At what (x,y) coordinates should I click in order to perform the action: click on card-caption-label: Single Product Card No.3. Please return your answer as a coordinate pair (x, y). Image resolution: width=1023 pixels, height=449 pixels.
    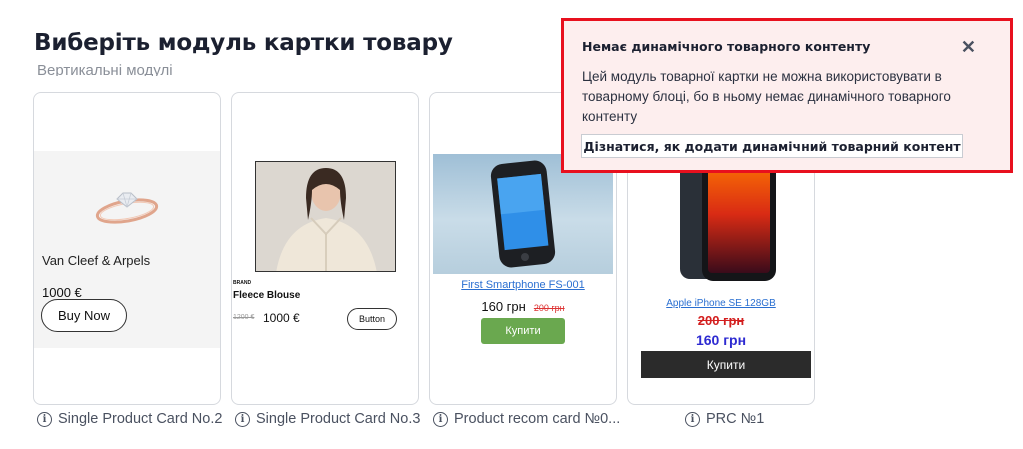
    Looking at the image, I should click on (338, 419).